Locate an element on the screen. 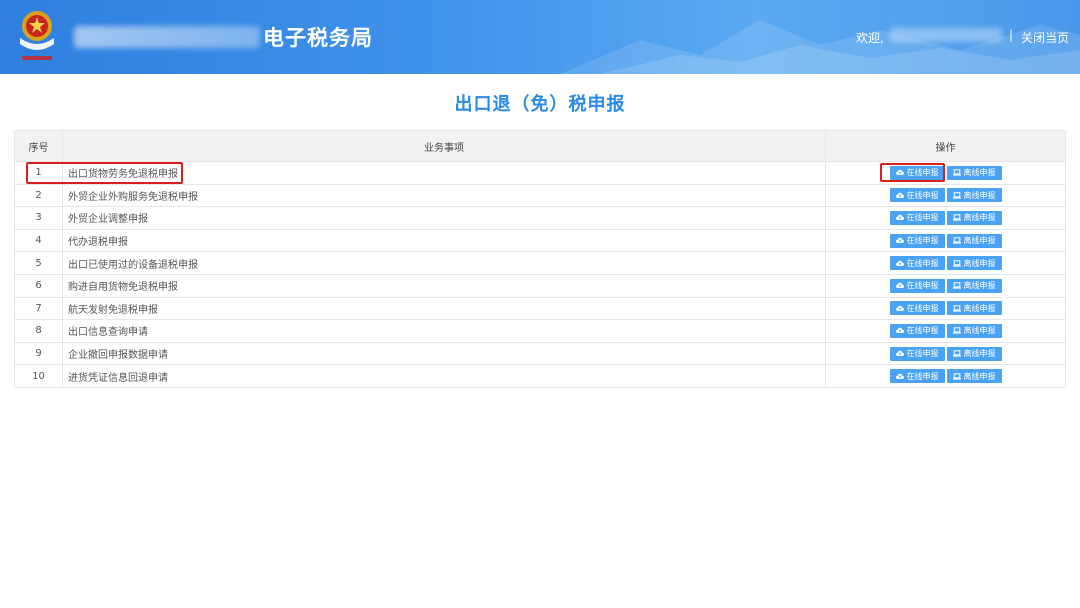  column-header-number: 序号 is located at coordinates (38, 146).